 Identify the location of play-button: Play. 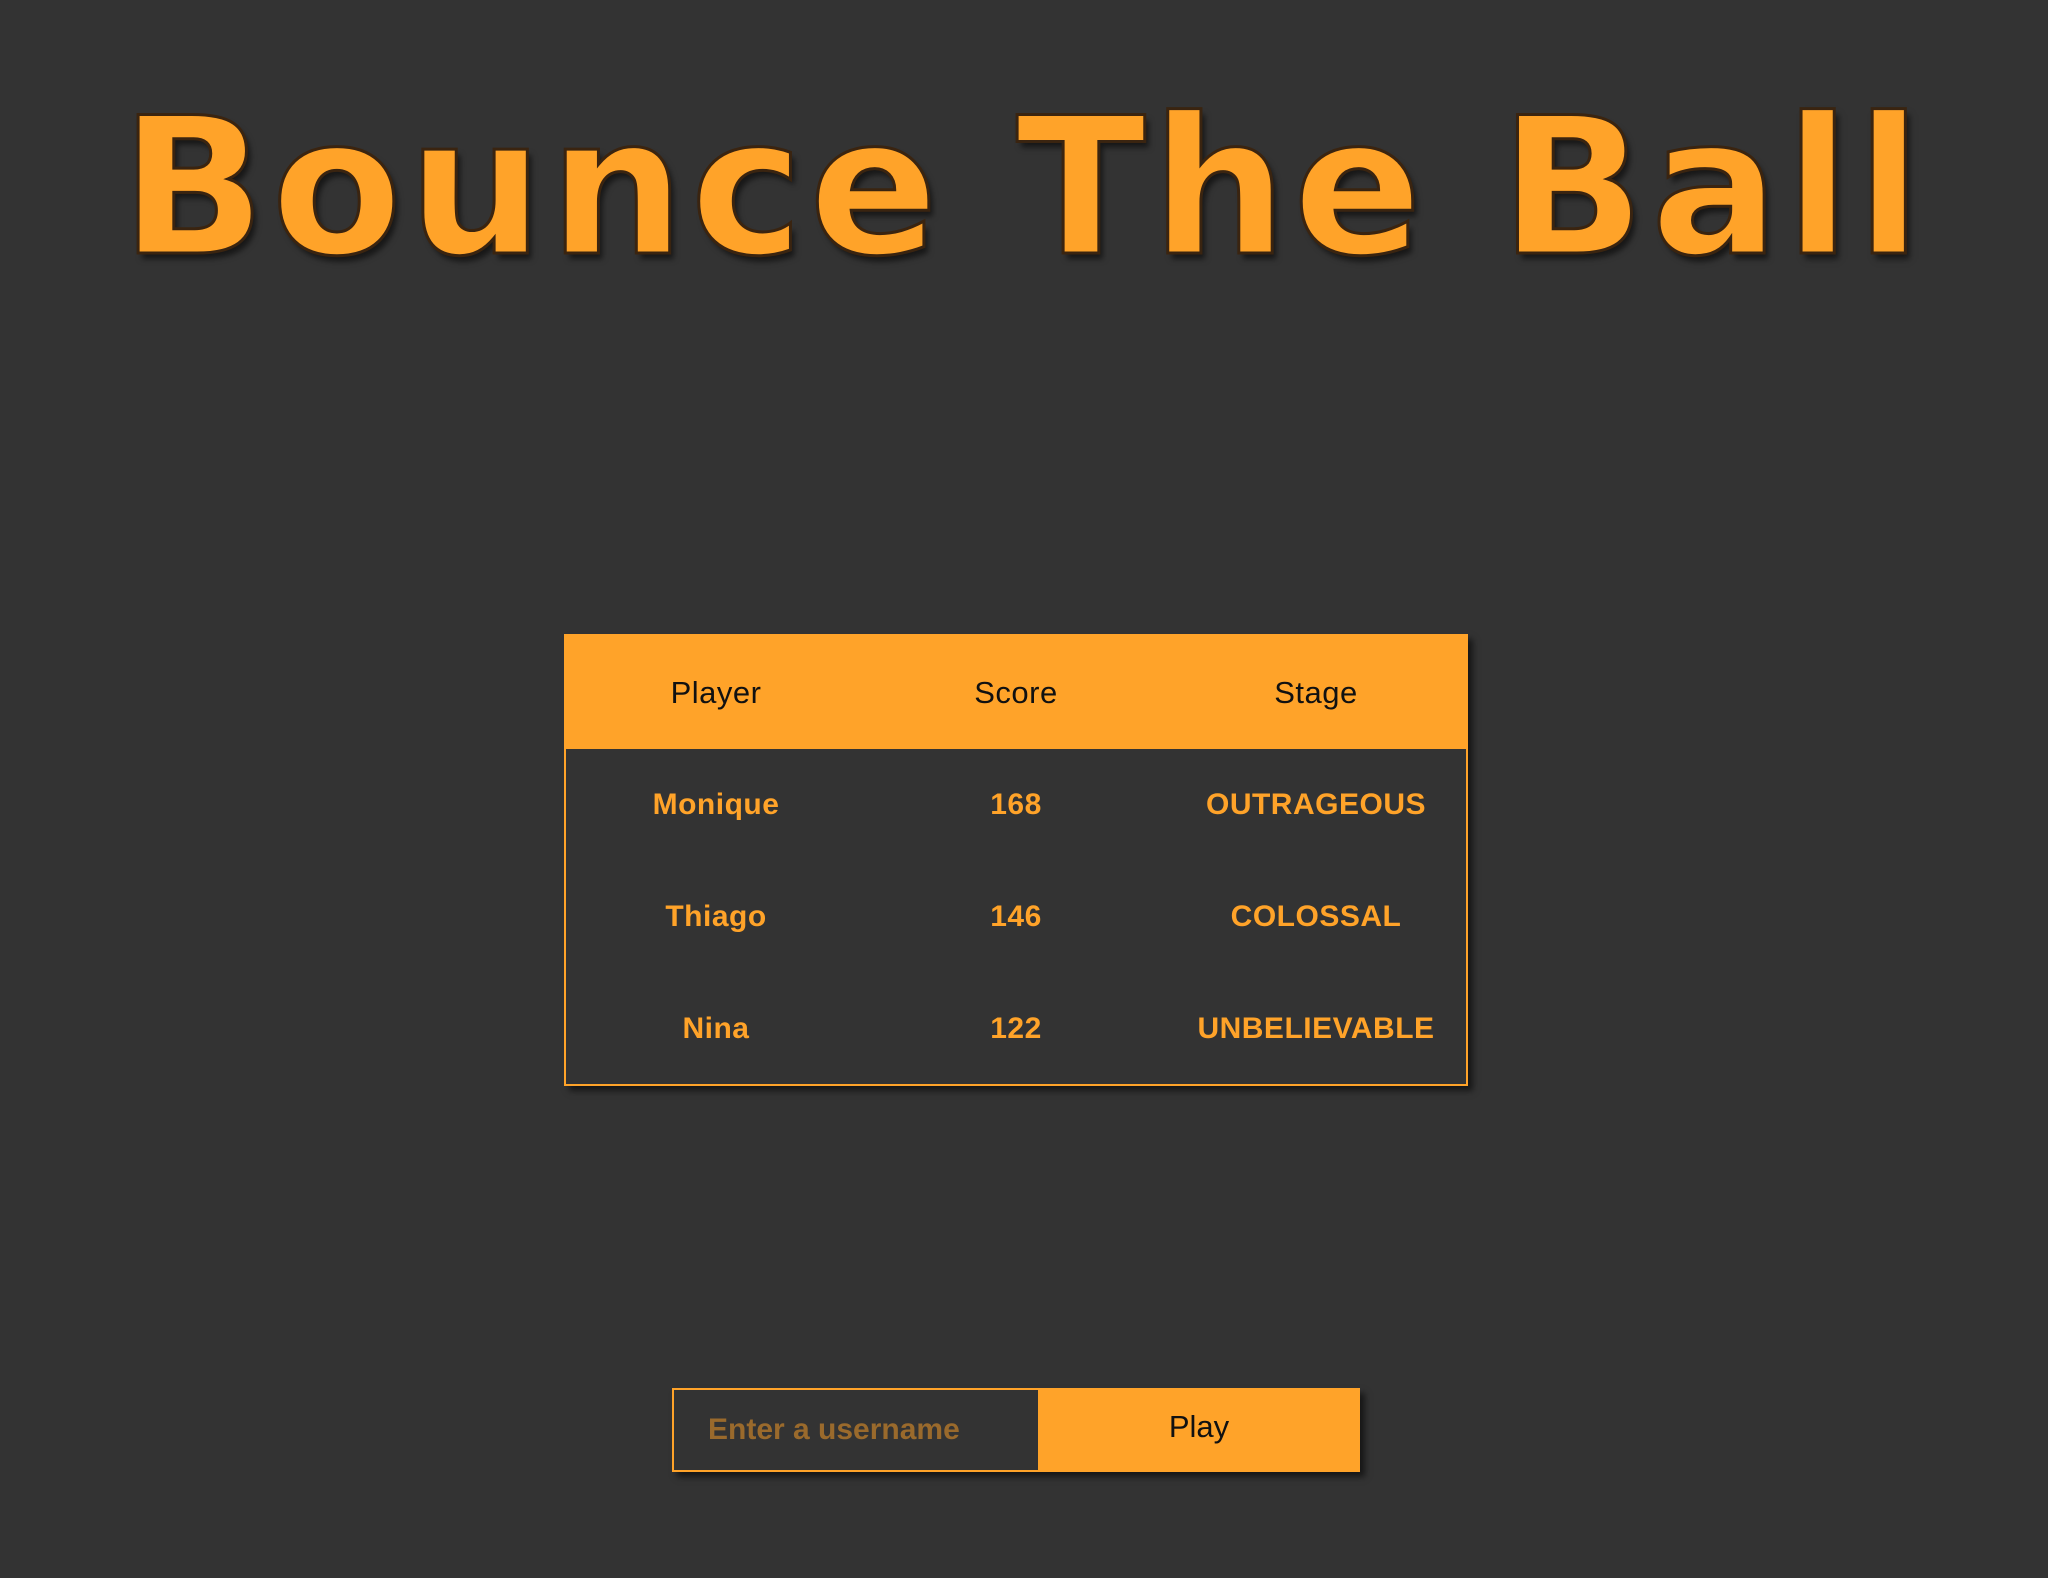
(1199, 1430).